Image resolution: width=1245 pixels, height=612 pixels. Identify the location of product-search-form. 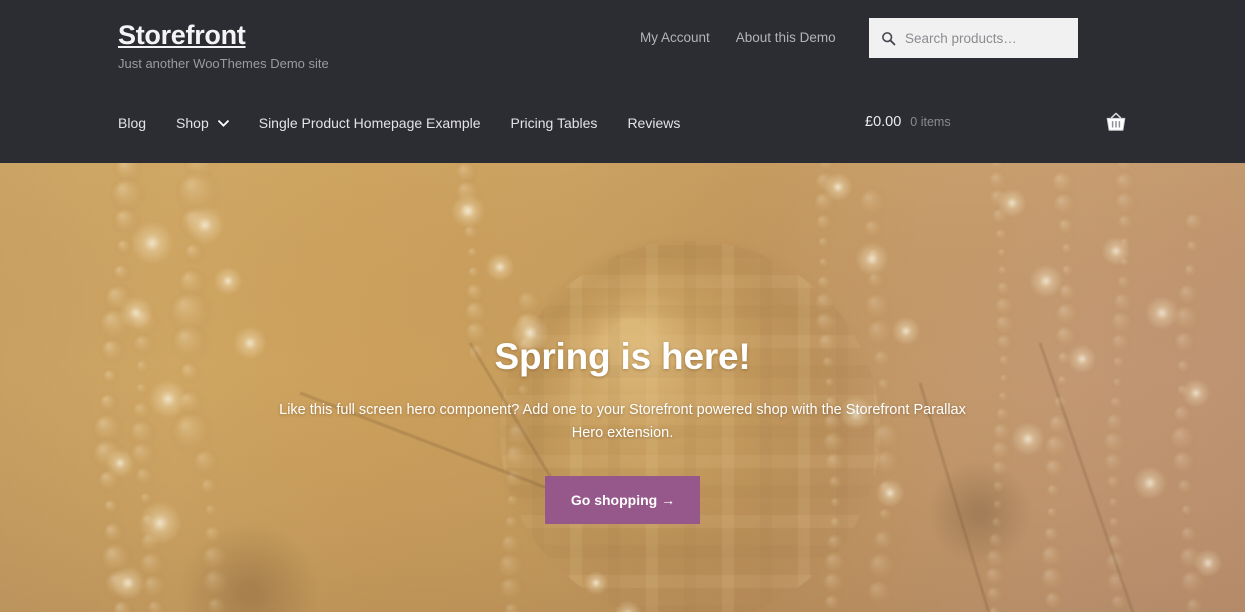
(973, 38).